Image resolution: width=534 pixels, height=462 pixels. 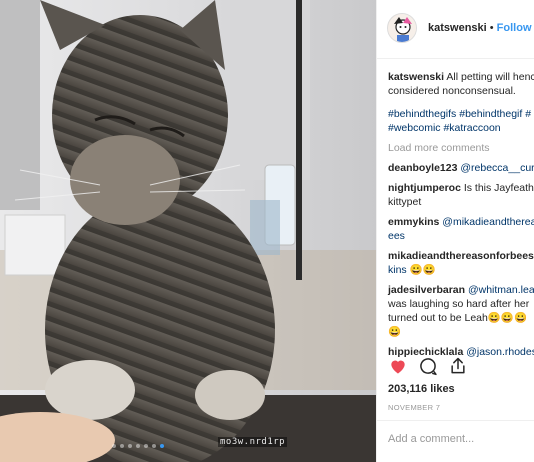 What do you see at coordinates (398, 366) in the screenshot?
I see `heart-icon` at bounding box center [398, 366].